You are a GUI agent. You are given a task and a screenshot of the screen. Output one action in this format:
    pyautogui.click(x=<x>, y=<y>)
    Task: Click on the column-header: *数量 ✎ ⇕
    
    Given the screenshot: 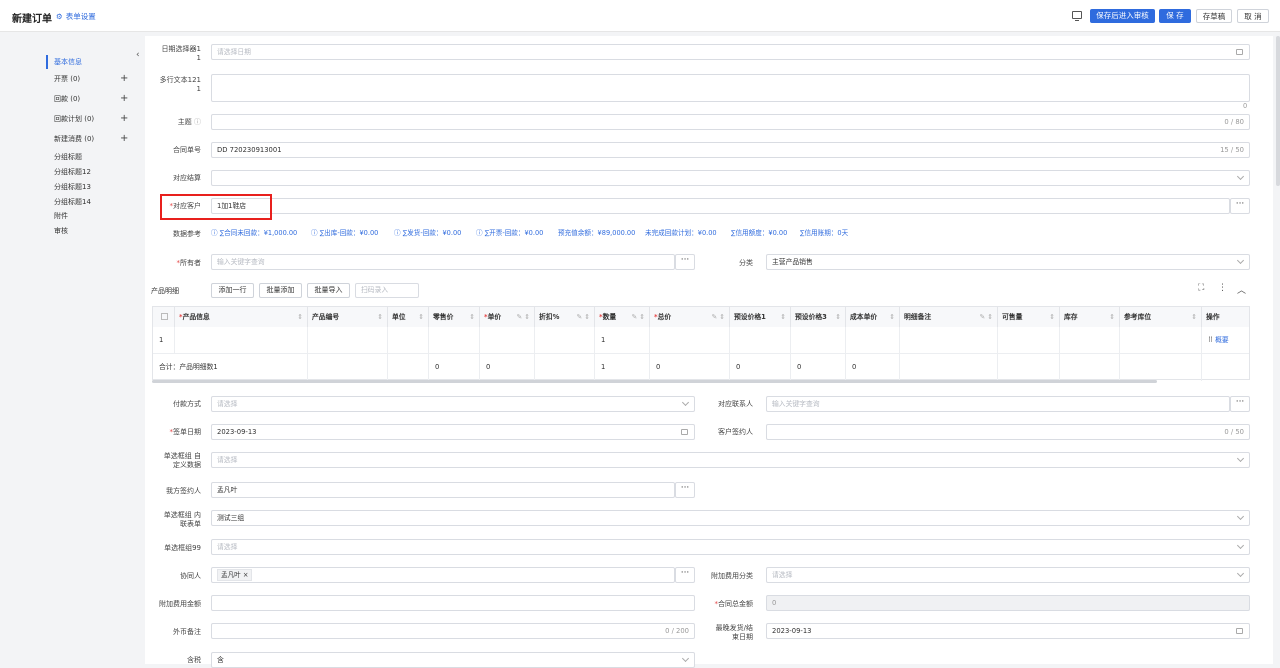 What is the action you would take?
    pyautogui.click(x=622, y=317)
    